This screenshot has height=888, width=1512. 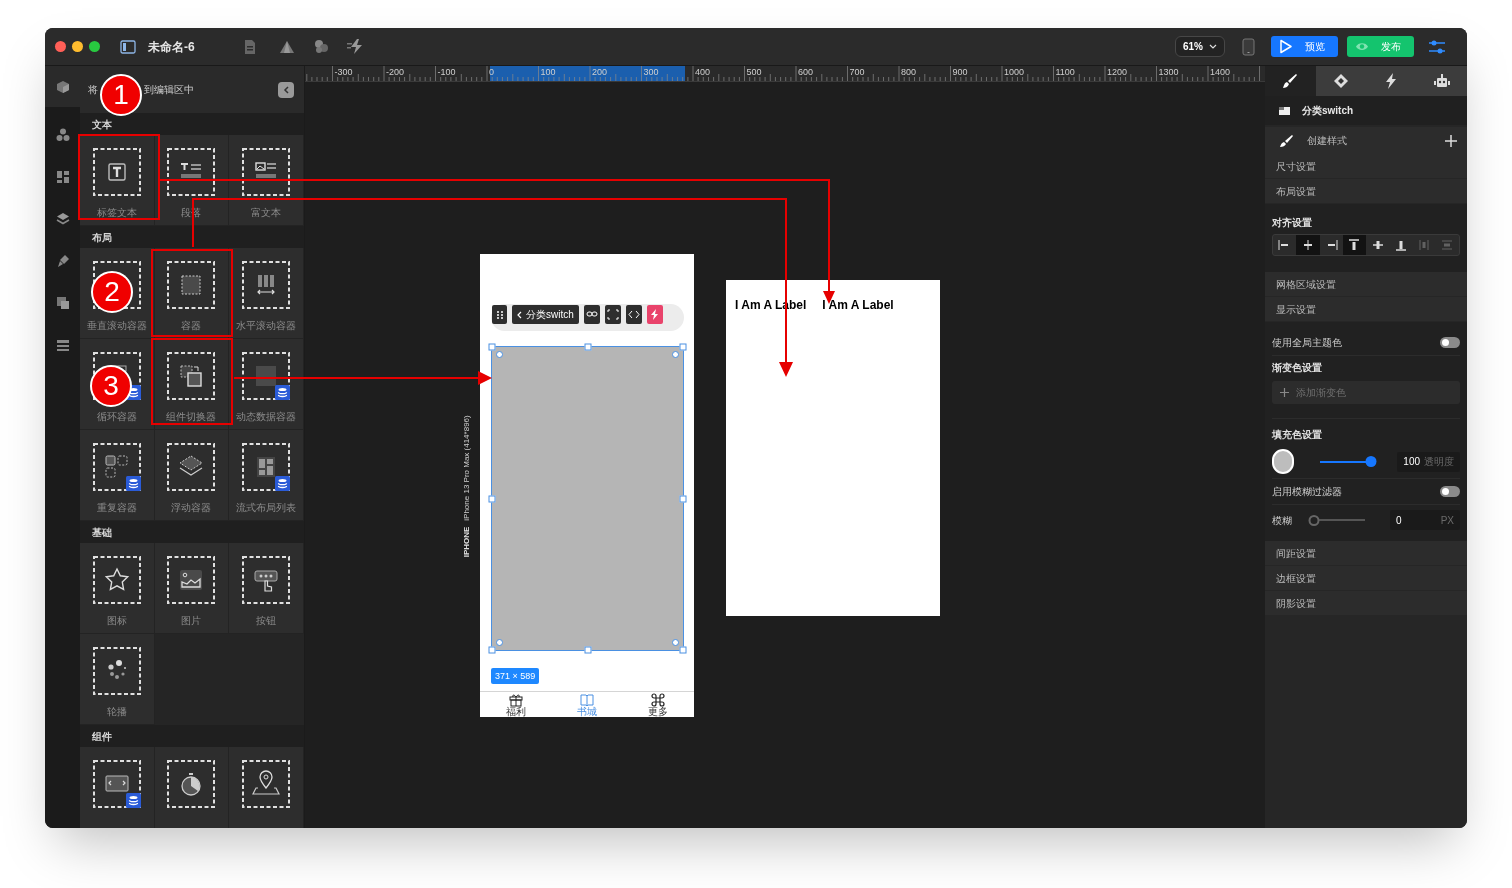 What do you see at coordinates (60, 46) in the screenshot?
I see `close-button` at bounding box center [60, 46].